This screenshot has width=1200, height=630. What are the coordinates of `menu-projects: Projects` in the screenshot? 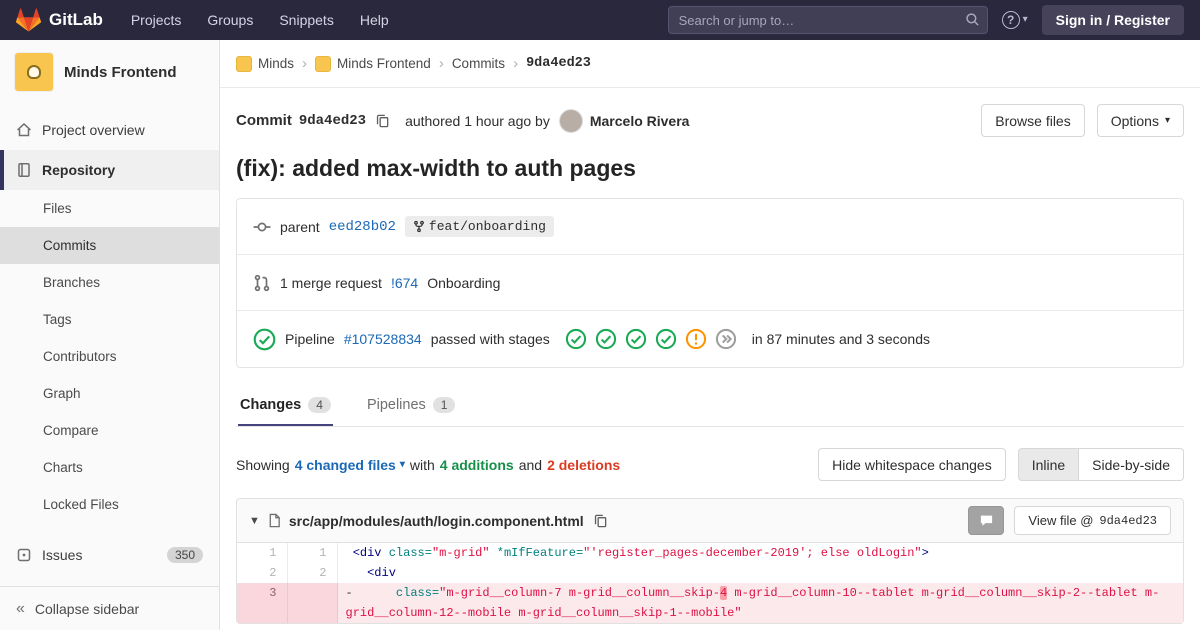 It's located at (156, 20).